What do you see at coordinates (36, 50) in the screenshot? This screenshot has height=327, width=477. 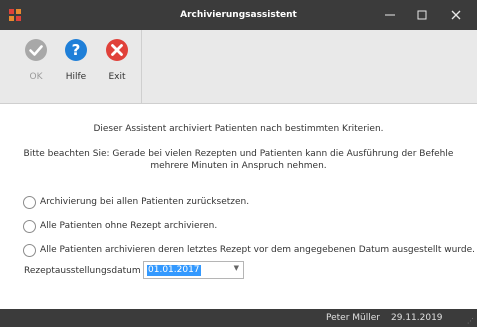 I see `checkmark-icon` at bounding box center [36, 50].